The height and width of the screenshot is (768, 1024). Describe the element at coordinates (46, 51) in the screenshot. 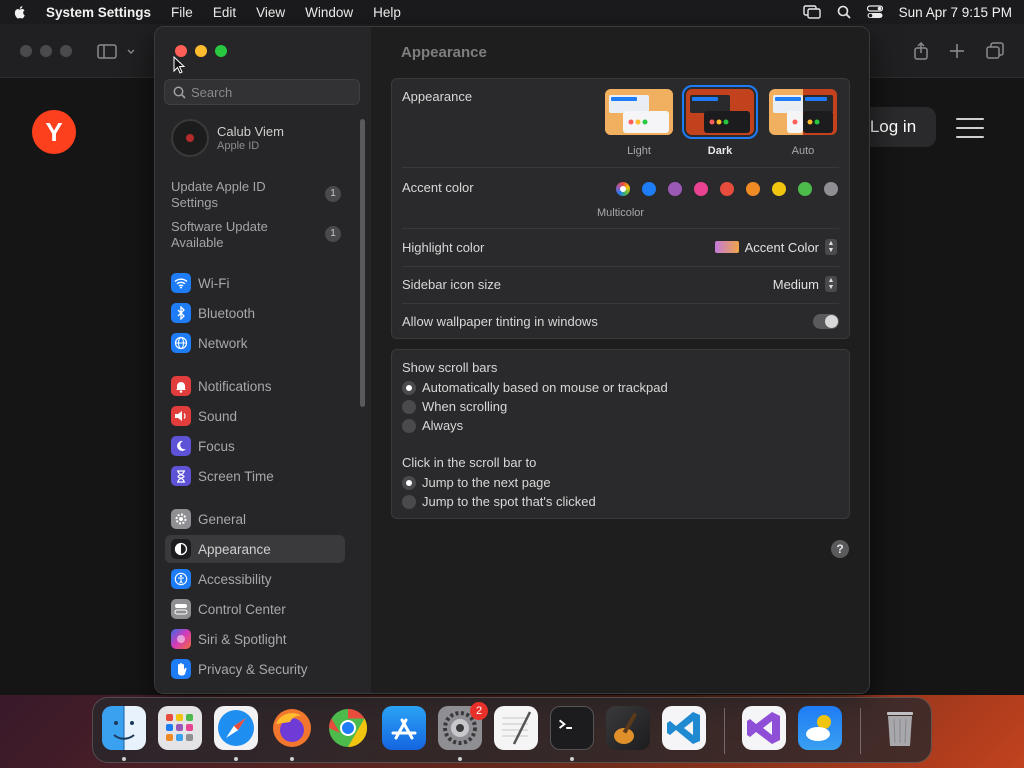

I see `browser-minimize-dot` at that location.